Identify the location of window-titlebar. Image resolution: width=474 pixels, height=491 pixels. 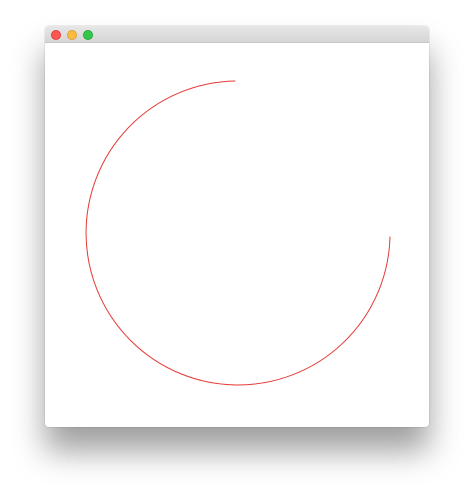
(237, 34).